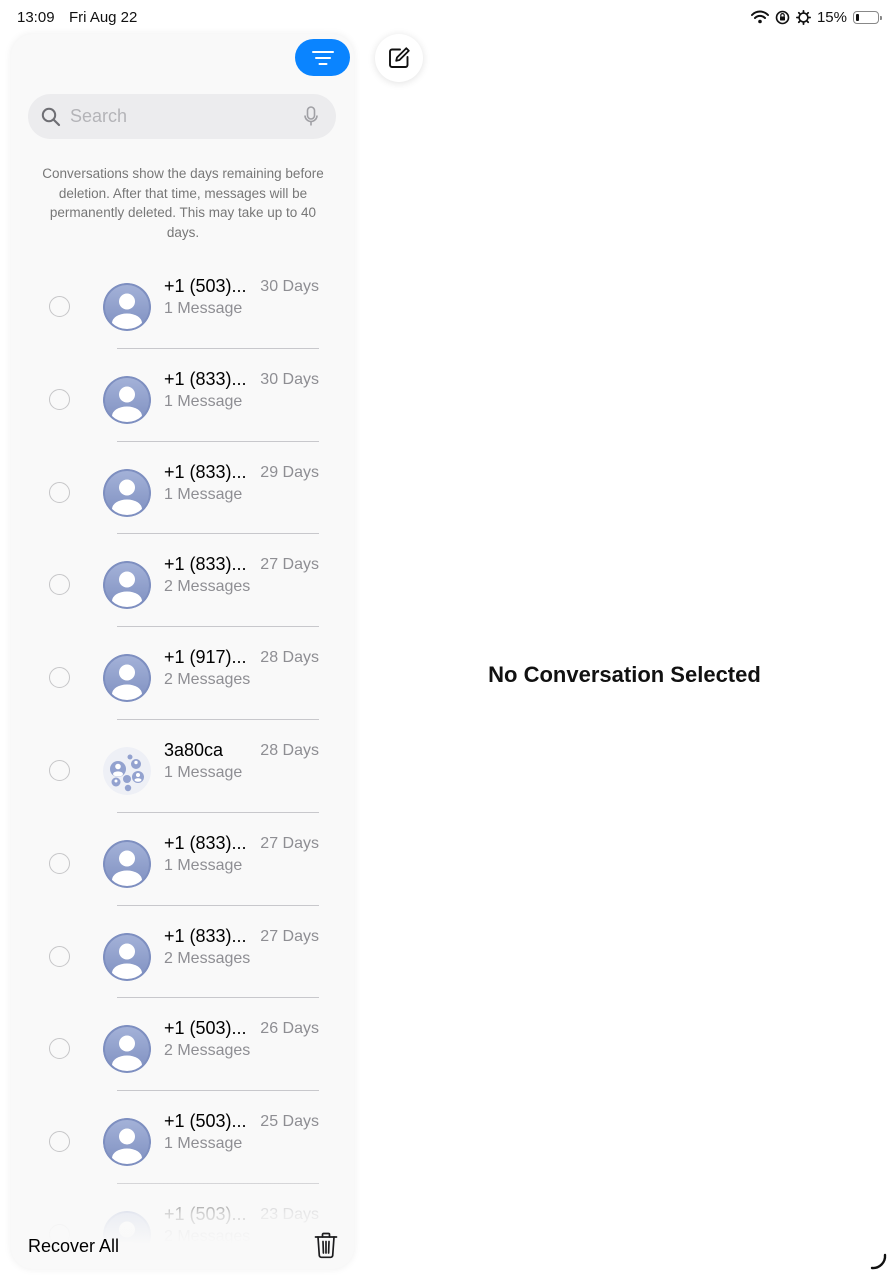 The height and width of the screenshot is (1280, 895). I want to click on focus-gear-icon, so click(803, 17).